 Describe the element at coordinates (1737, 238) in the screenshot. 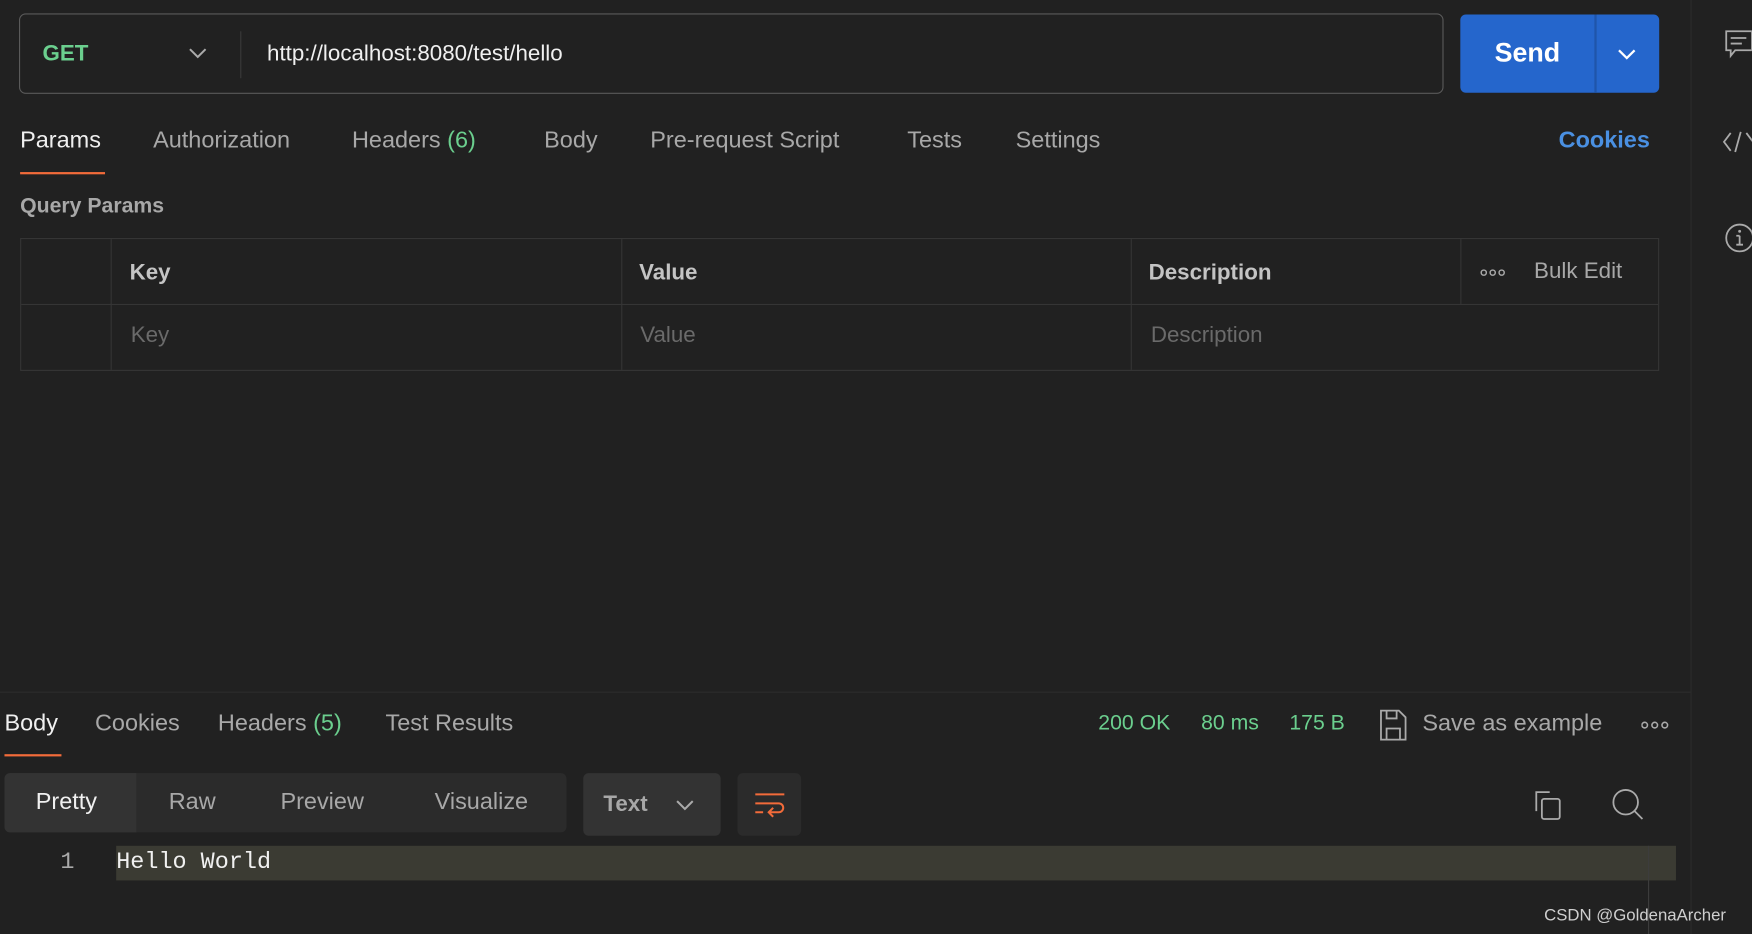

I see `info-icon` at that location.